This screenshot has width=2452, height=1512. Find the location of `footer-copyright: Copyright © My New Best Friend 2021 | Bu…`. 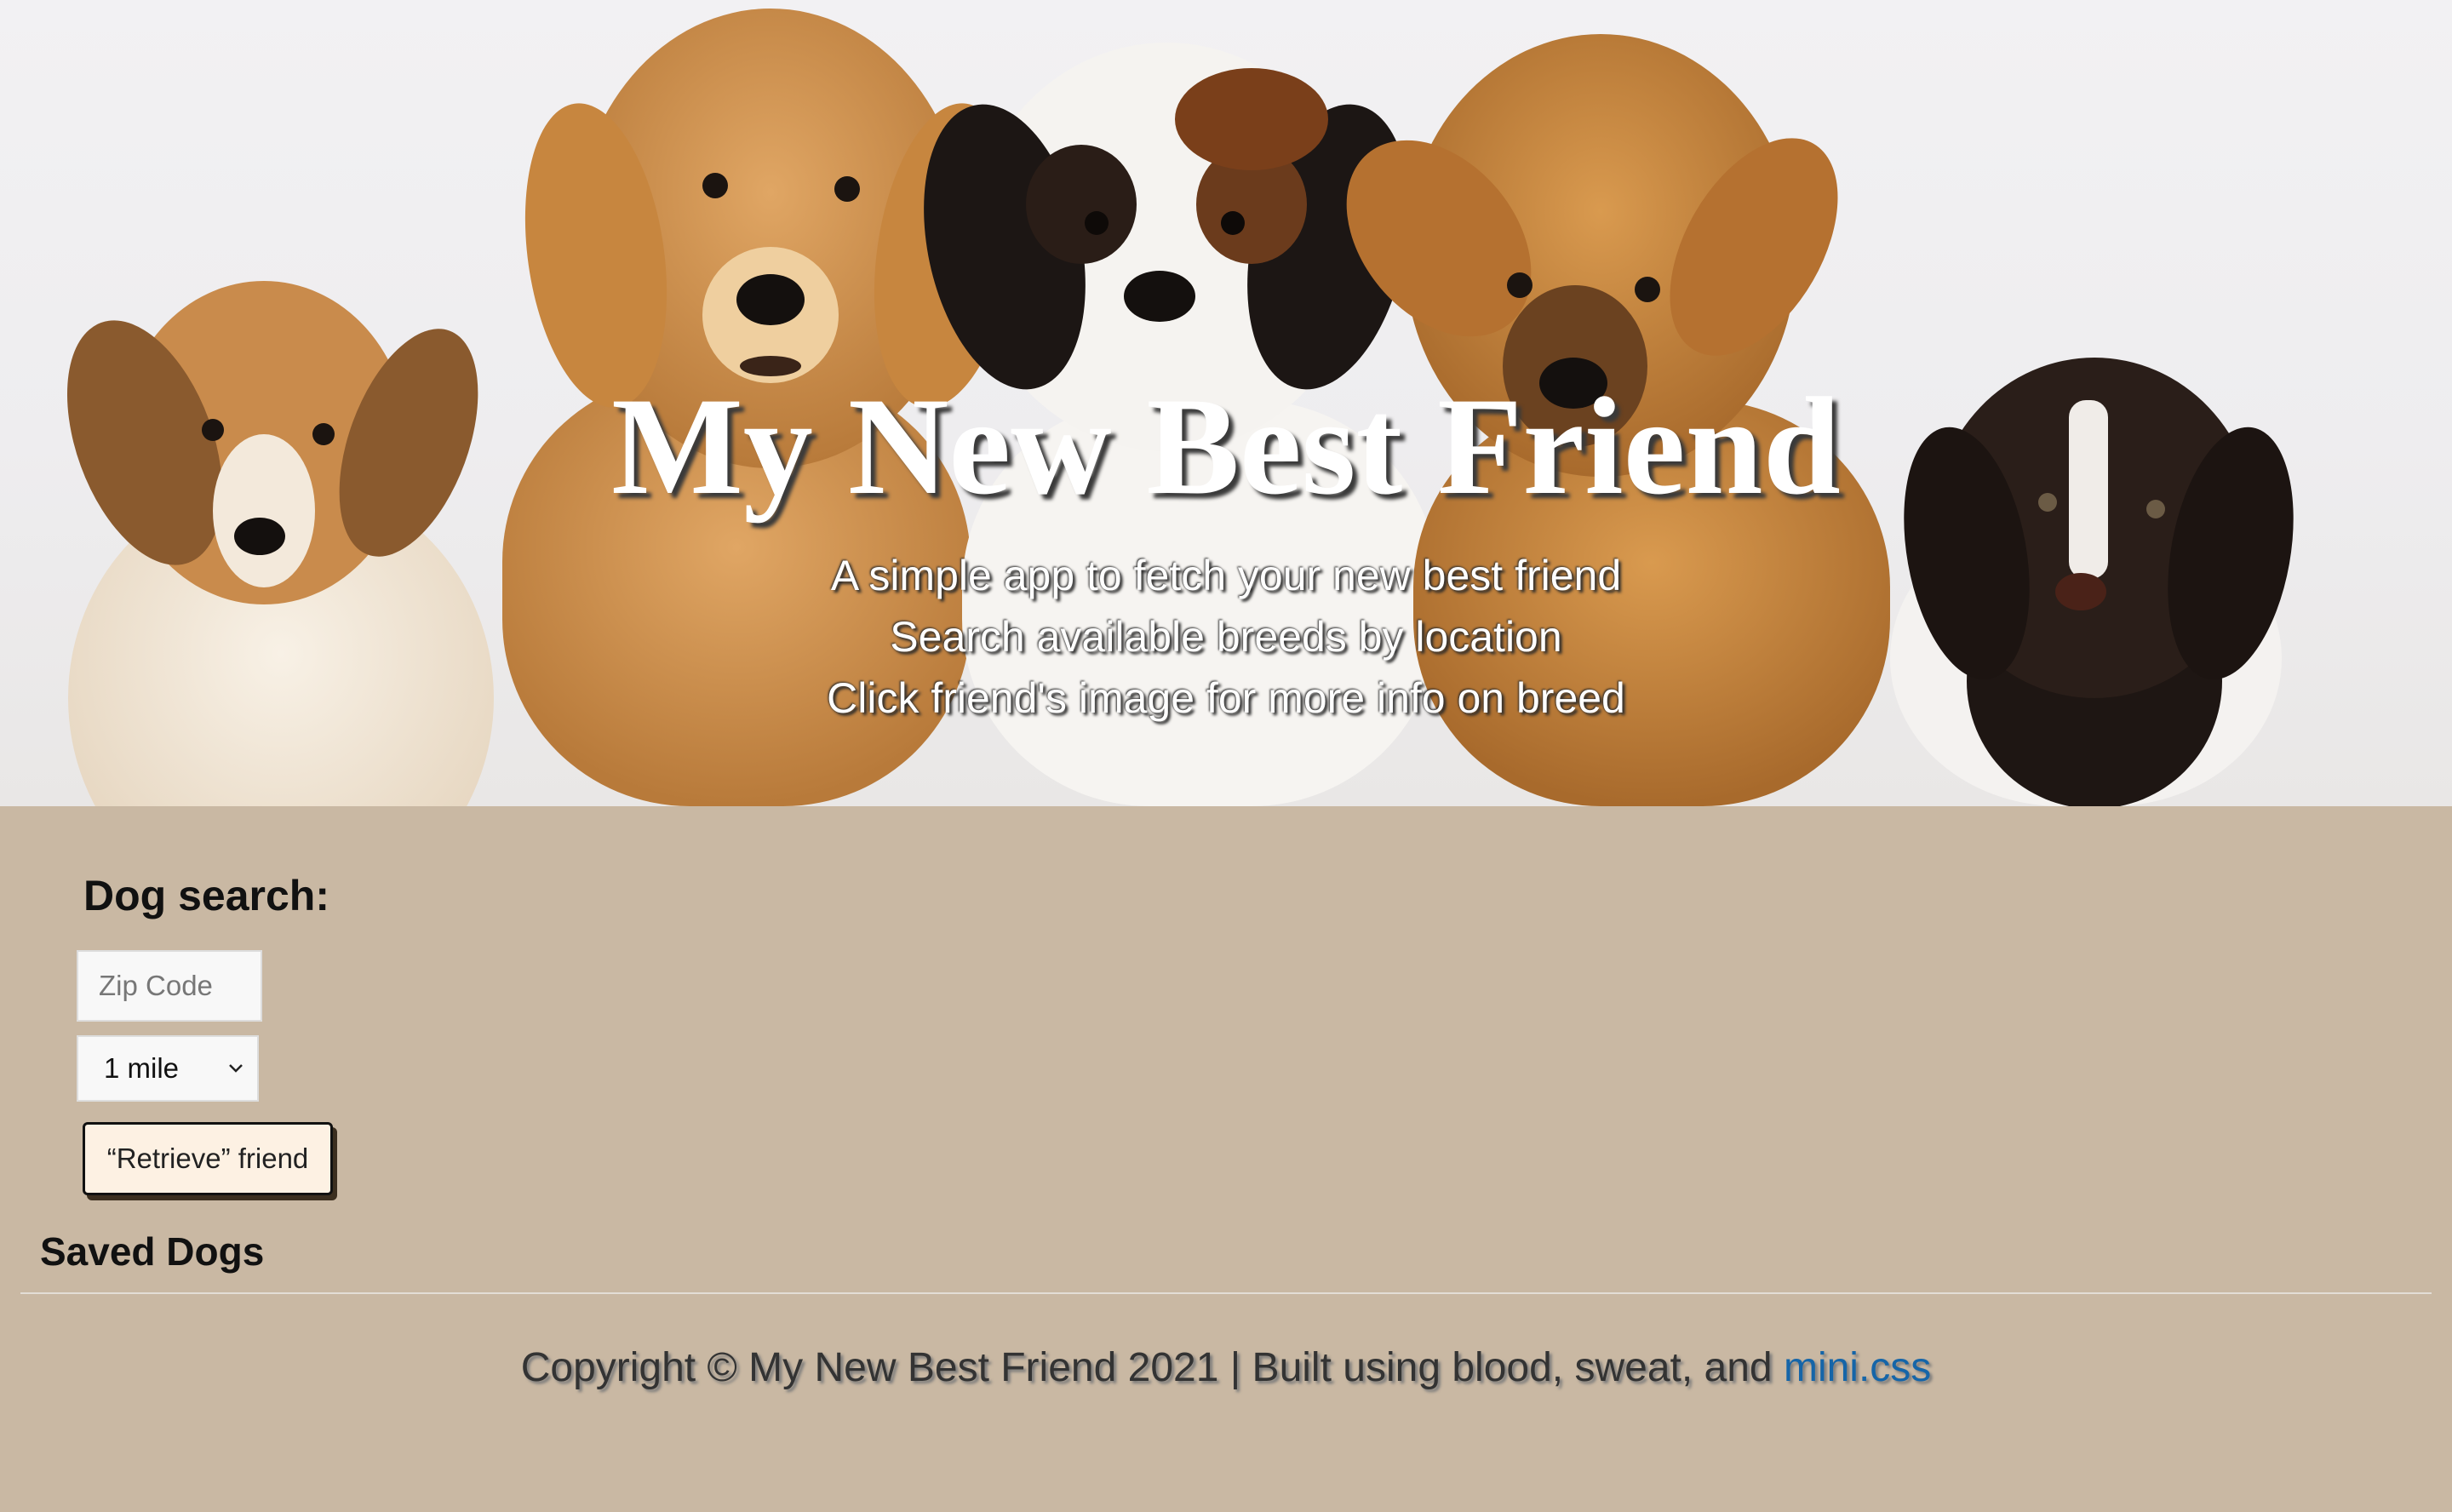

footer-copyright: Copyright © My New Best Friend 2021 | Bu… is located at coordinates (1152, 1367).